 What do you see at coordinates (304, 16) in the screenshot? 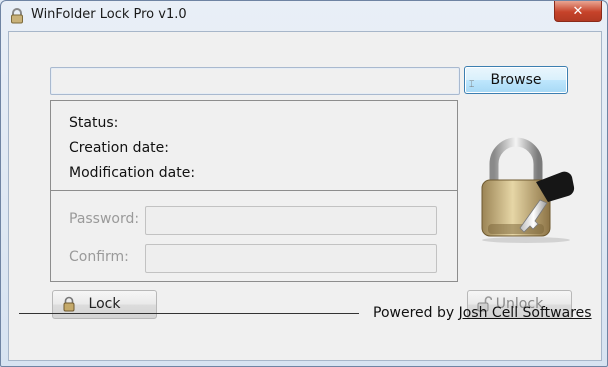
I see `title-bar: WinFolder Lock Pro v1.0 ✕` at bounding box center [304, 16].